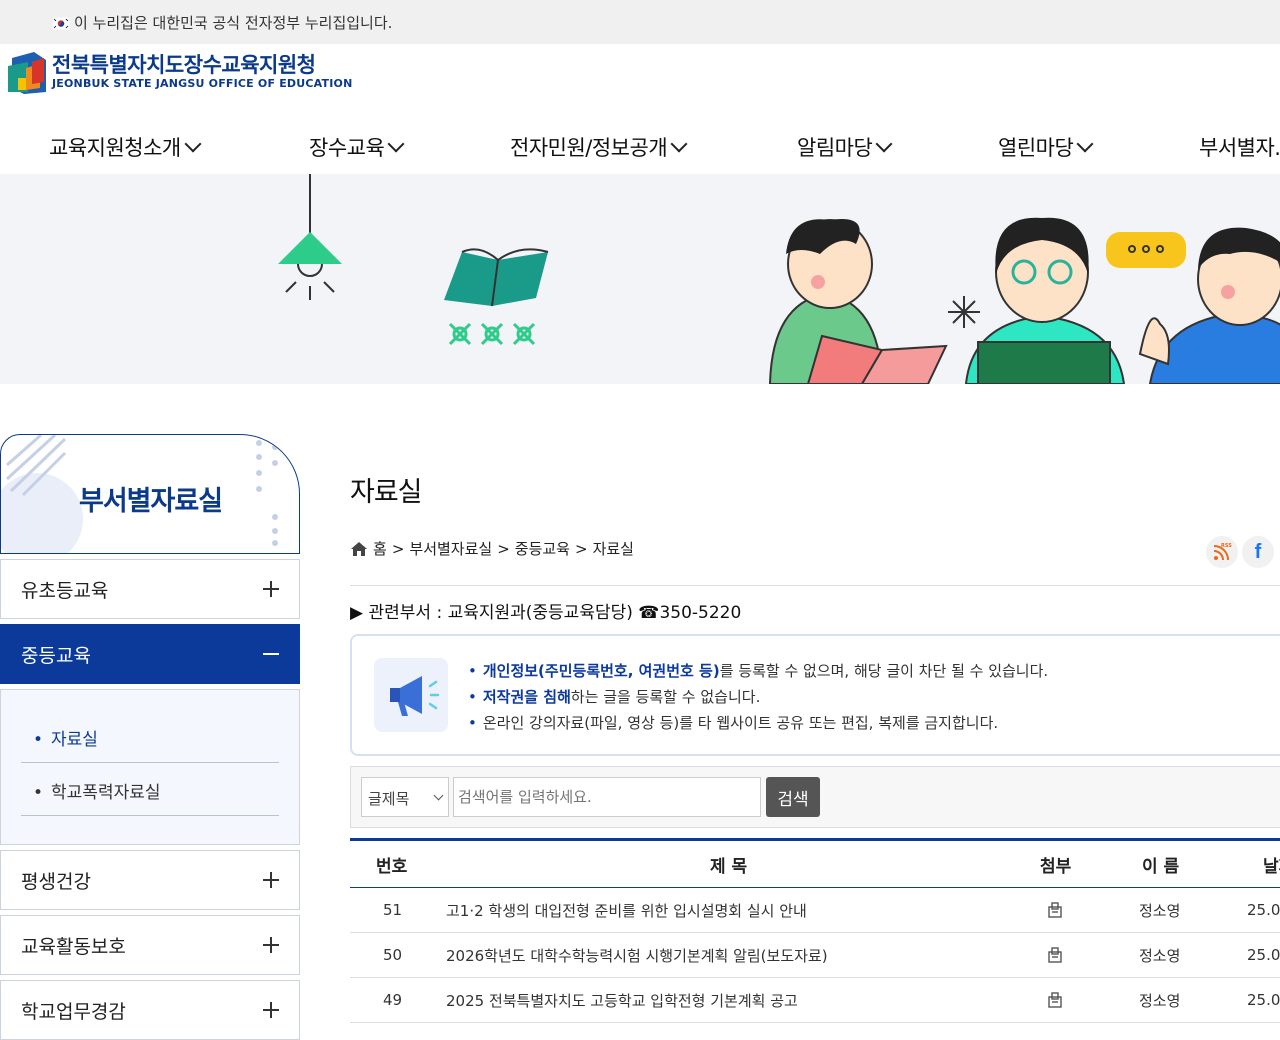 This screenshot has width=1280, height=1040. I want to click on side-nav-item-elementary: 유초등교육, so click(150, 589).